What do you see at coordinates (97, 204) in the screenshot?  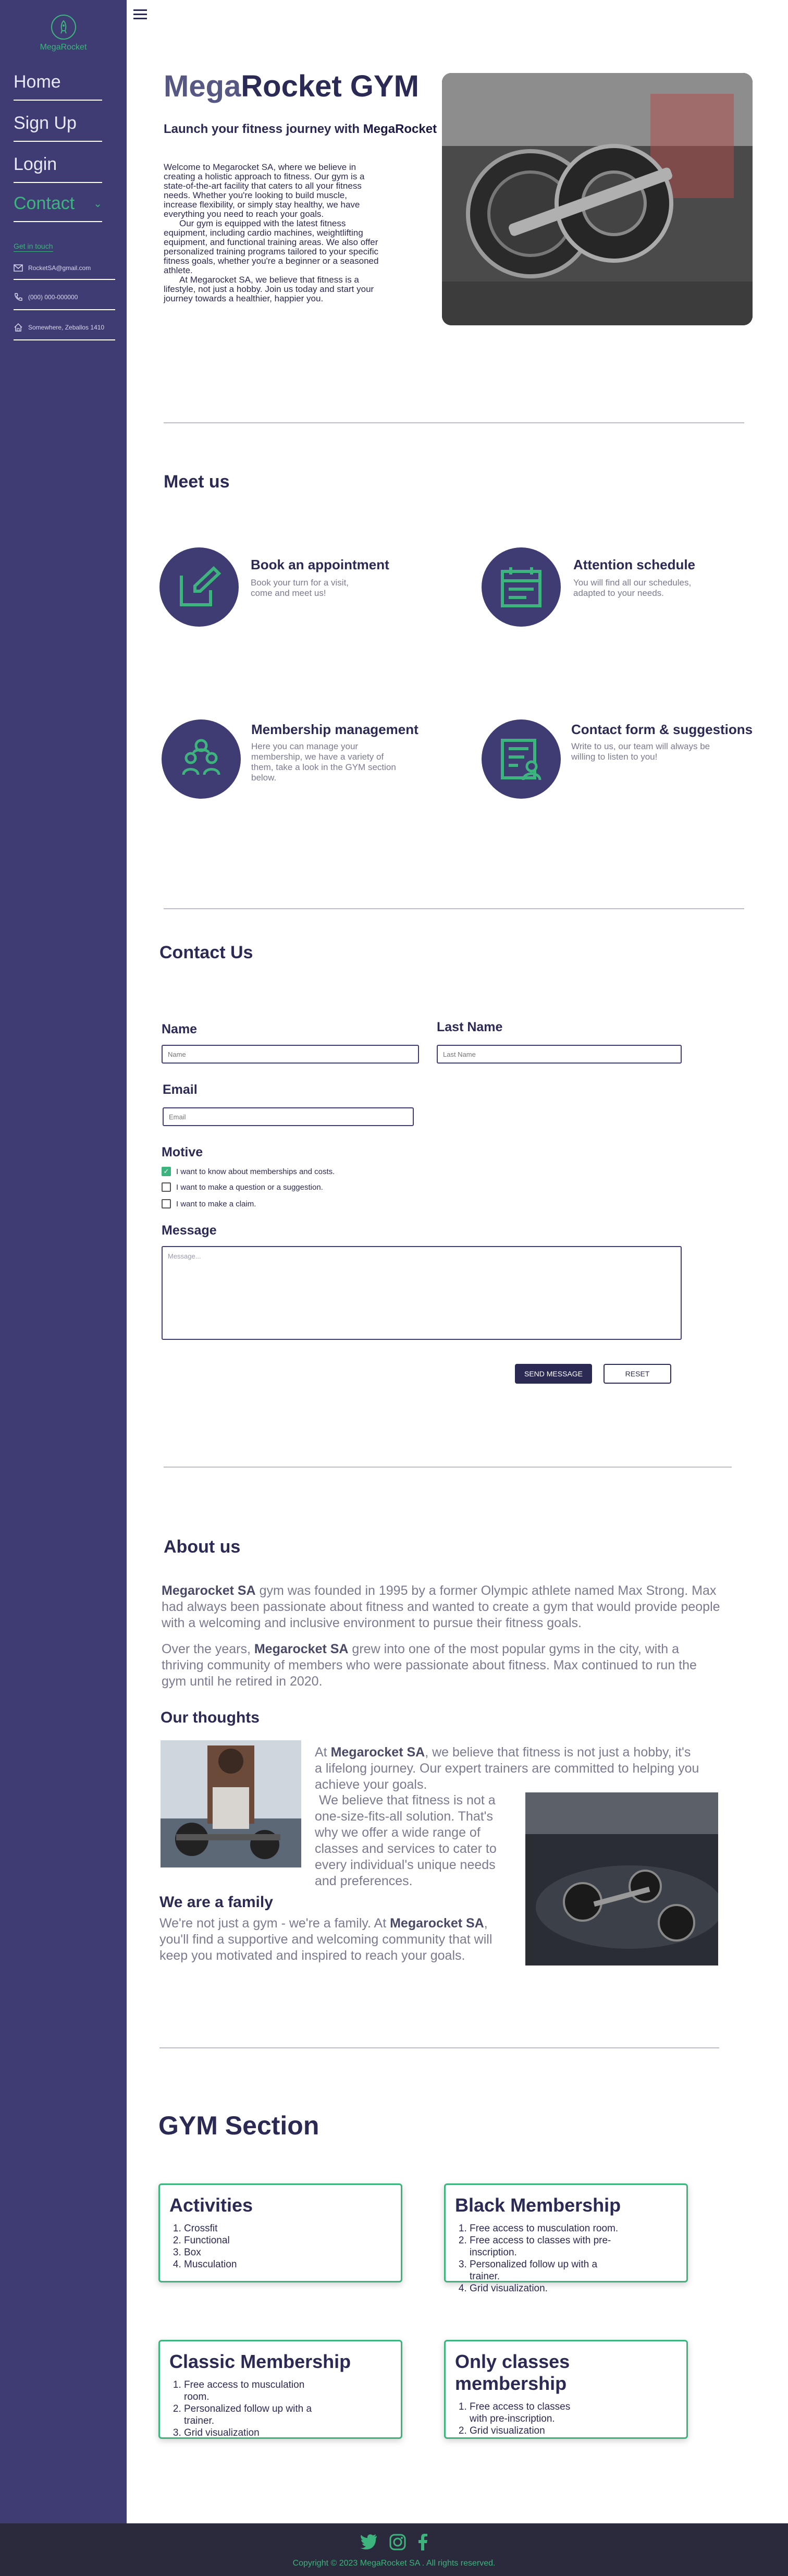 I see `chevron-down-icon: ⌄` at bounding box center [97, 204].